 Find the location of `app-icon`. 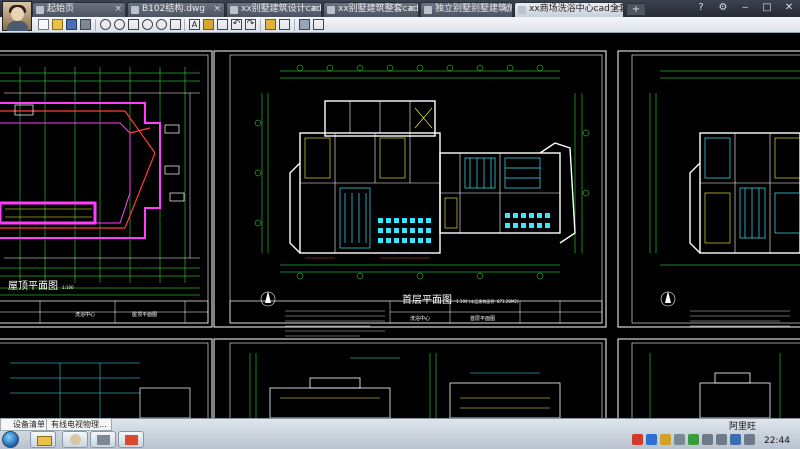

app-icon is located at coordinates (103, 440).